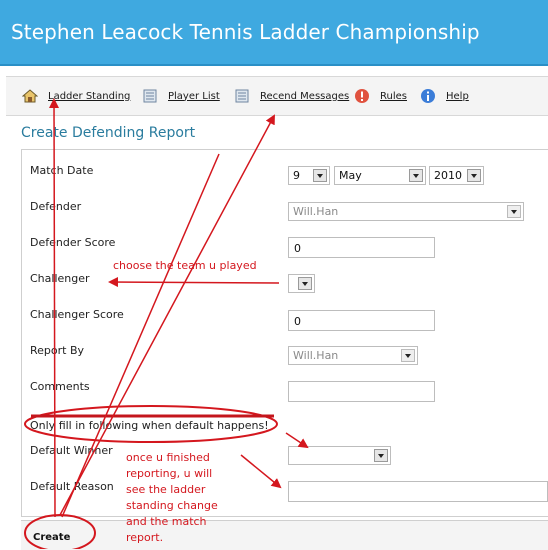 This screenshot has height=550, width=548. Describe the element at coordinates (172, 505) in the screenshot. I see `finish-annotation-line: standing change` at that location.